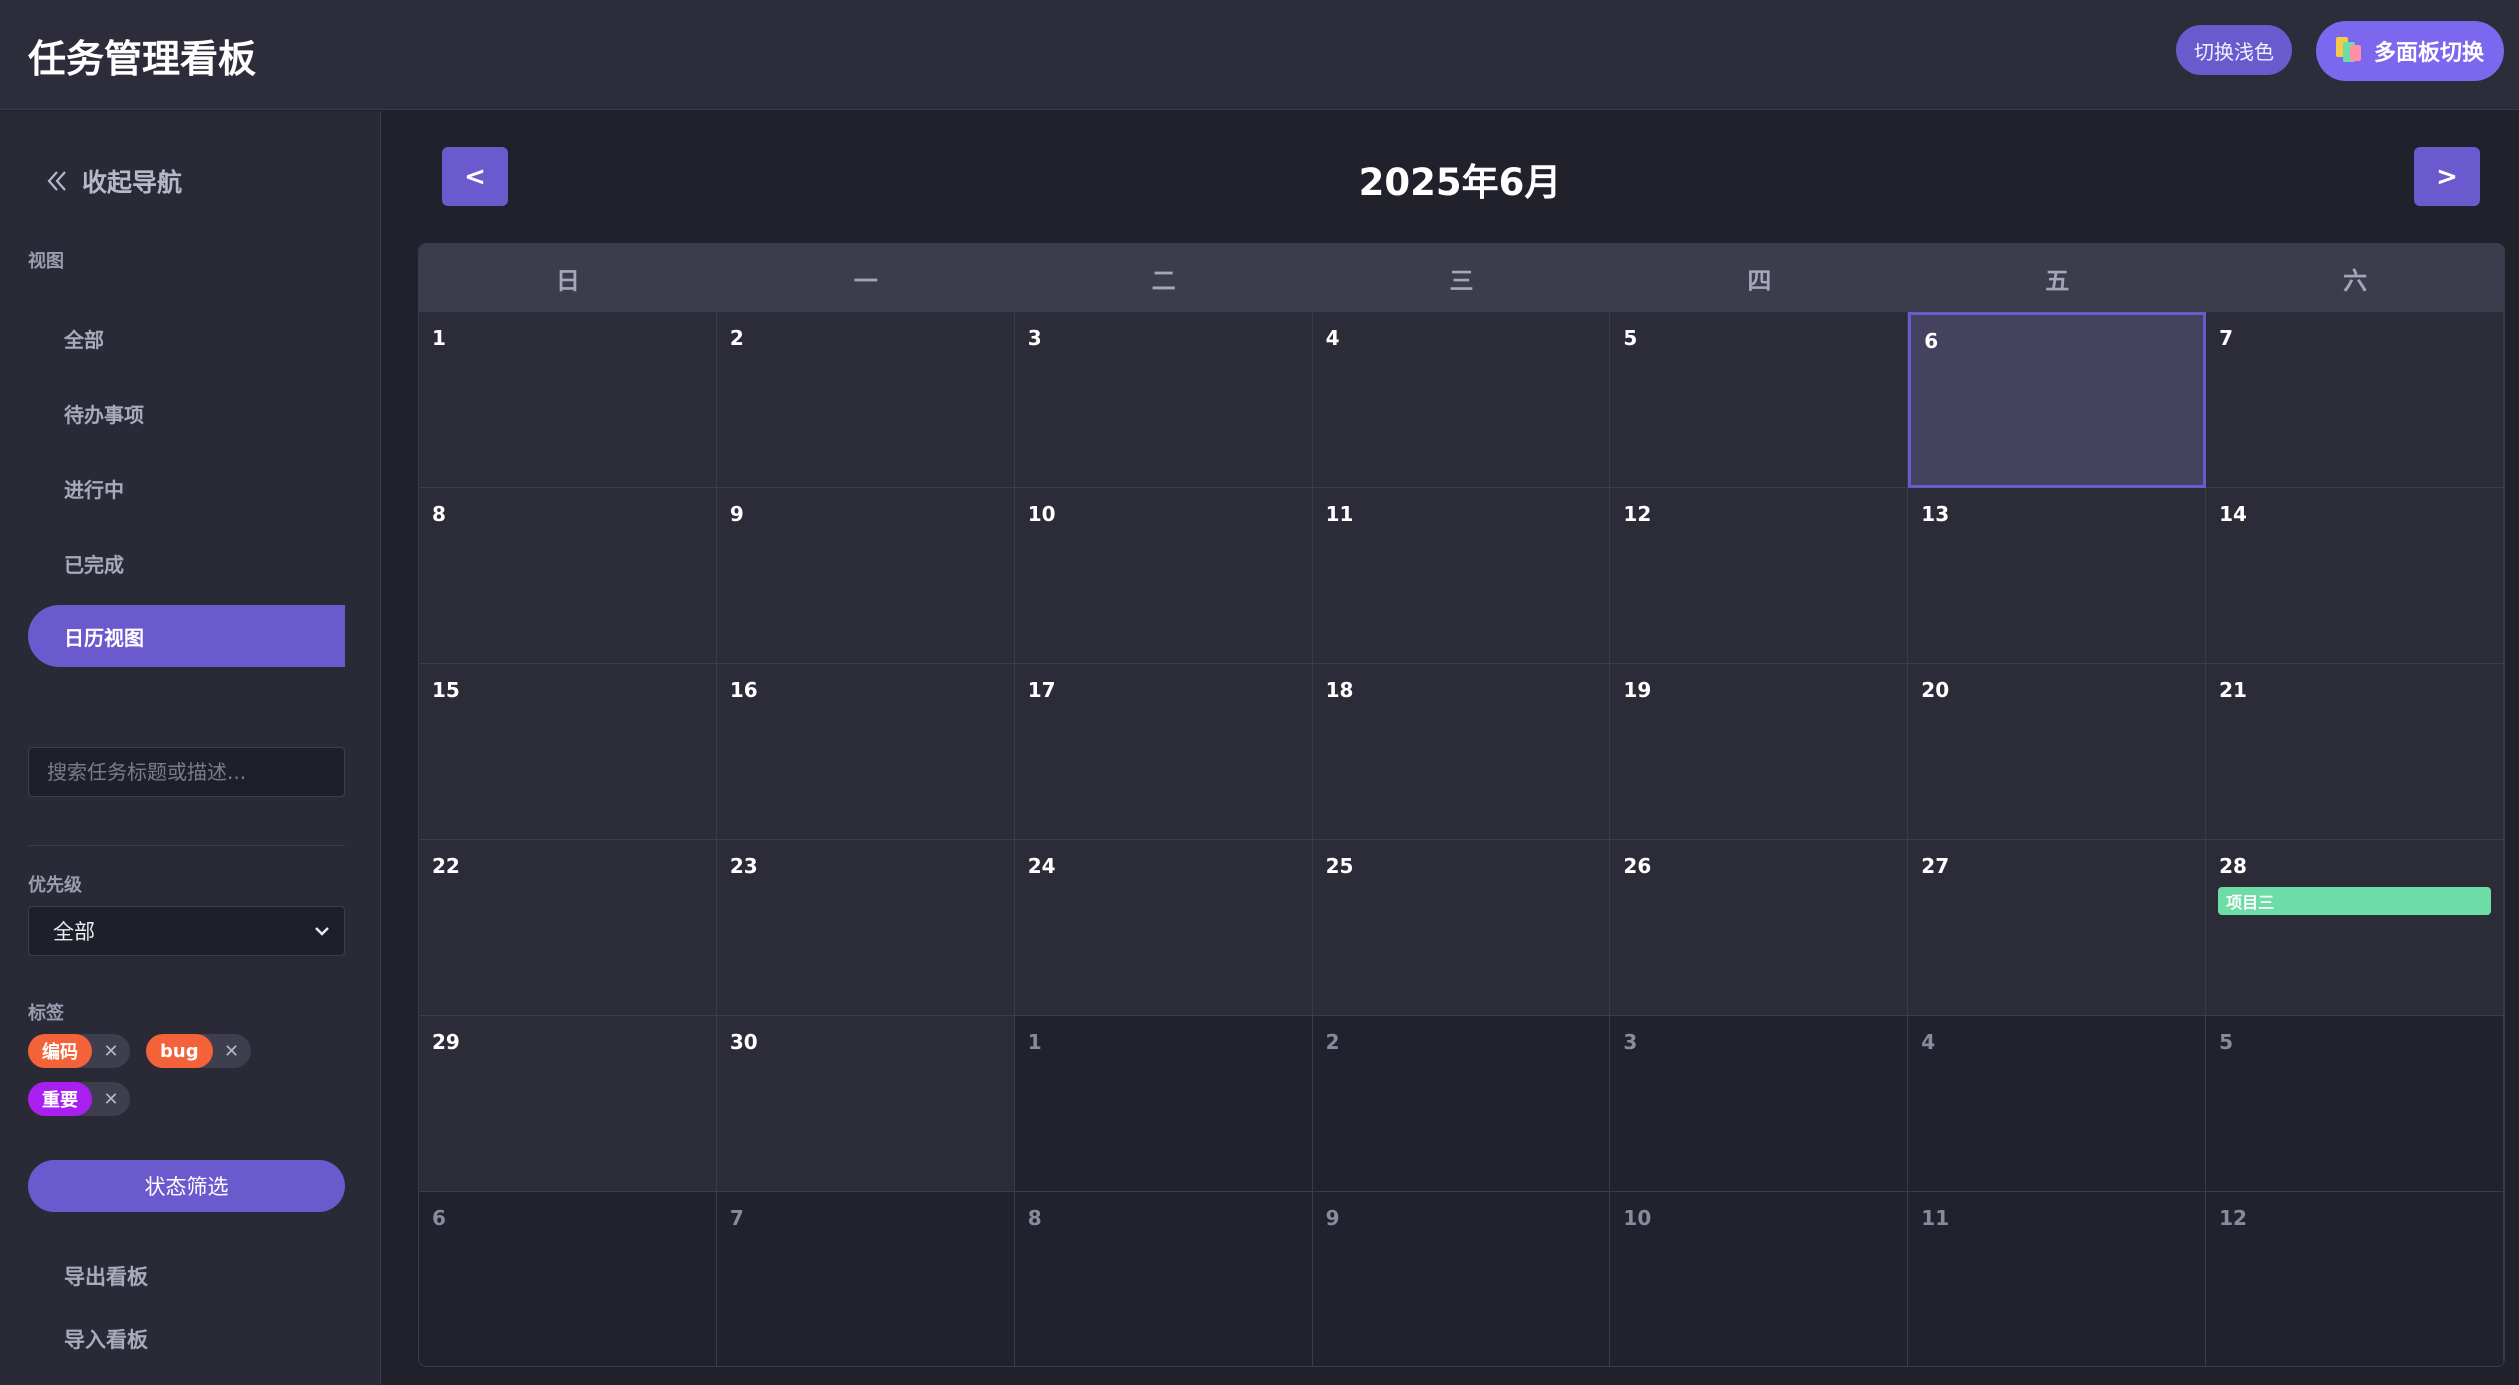 The height and width of the screenshot is (1385, 2519). Describe the element at coordinates (475, 176) in the screenshot. I see `prev-month-button: <` at that location.